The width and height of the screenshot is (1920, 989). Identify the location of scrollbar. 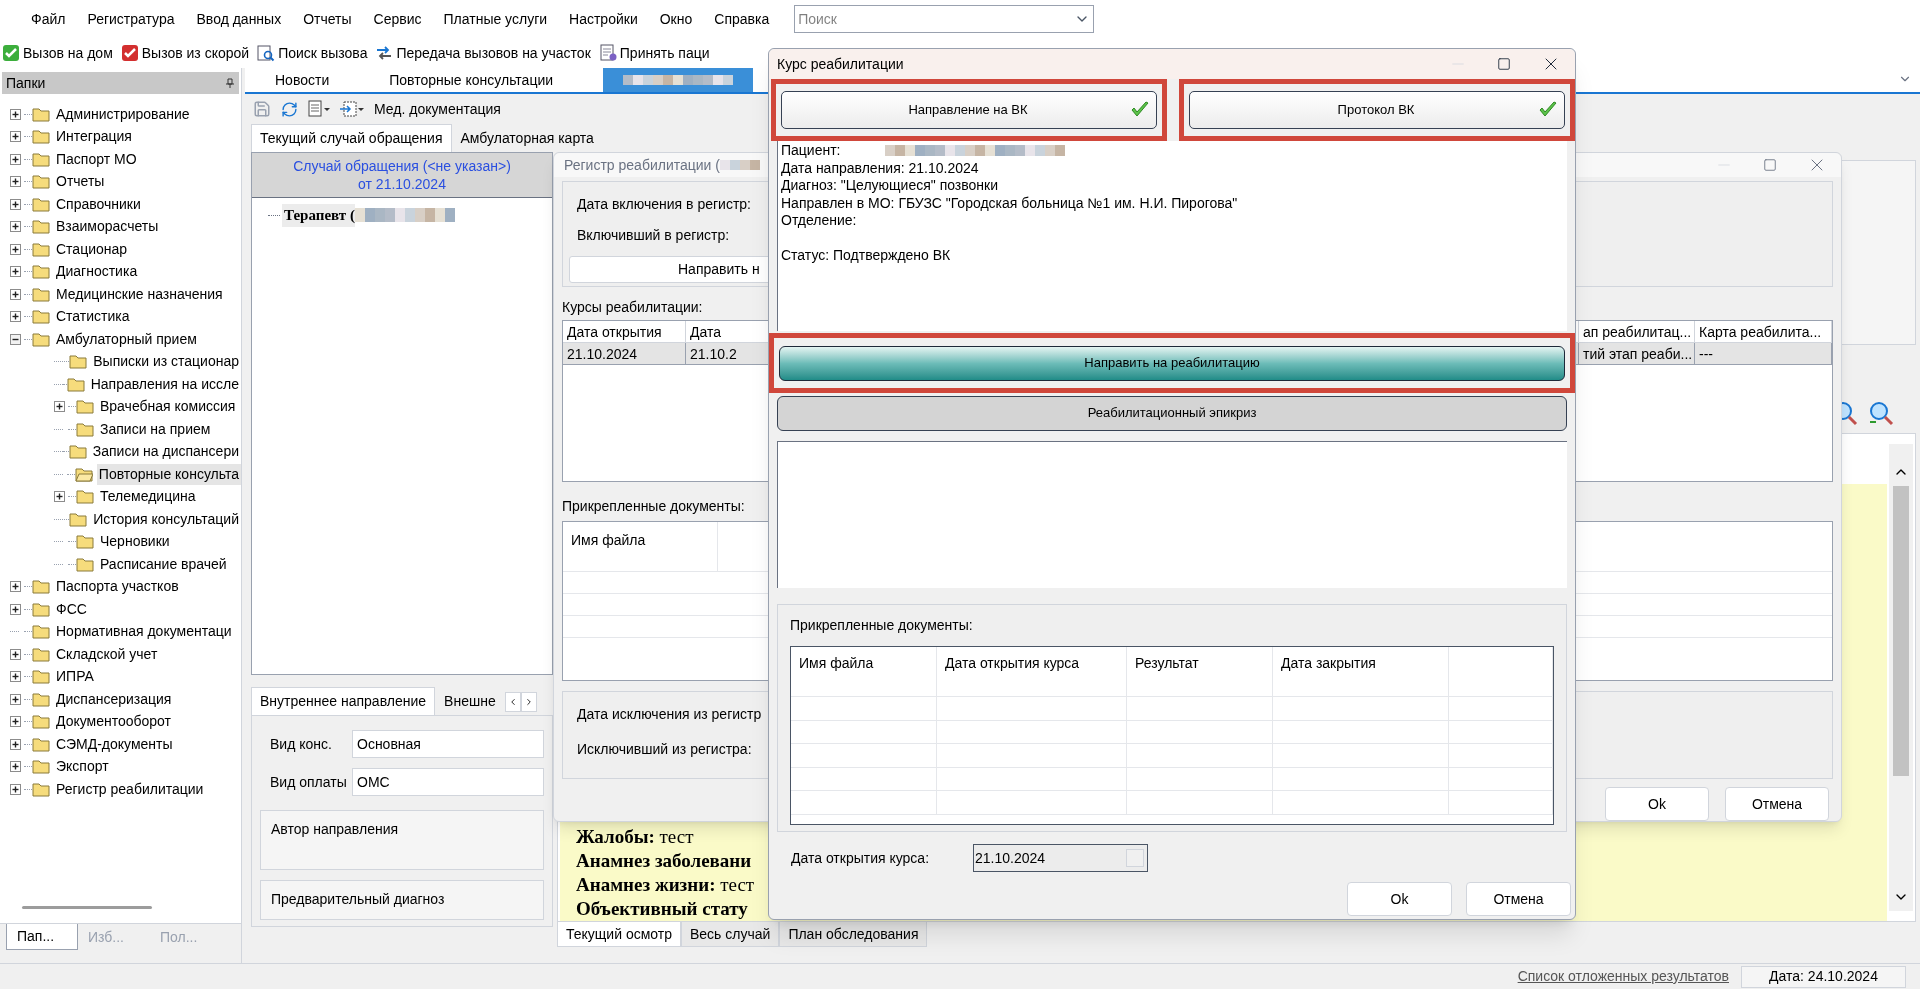
(1901, 677).